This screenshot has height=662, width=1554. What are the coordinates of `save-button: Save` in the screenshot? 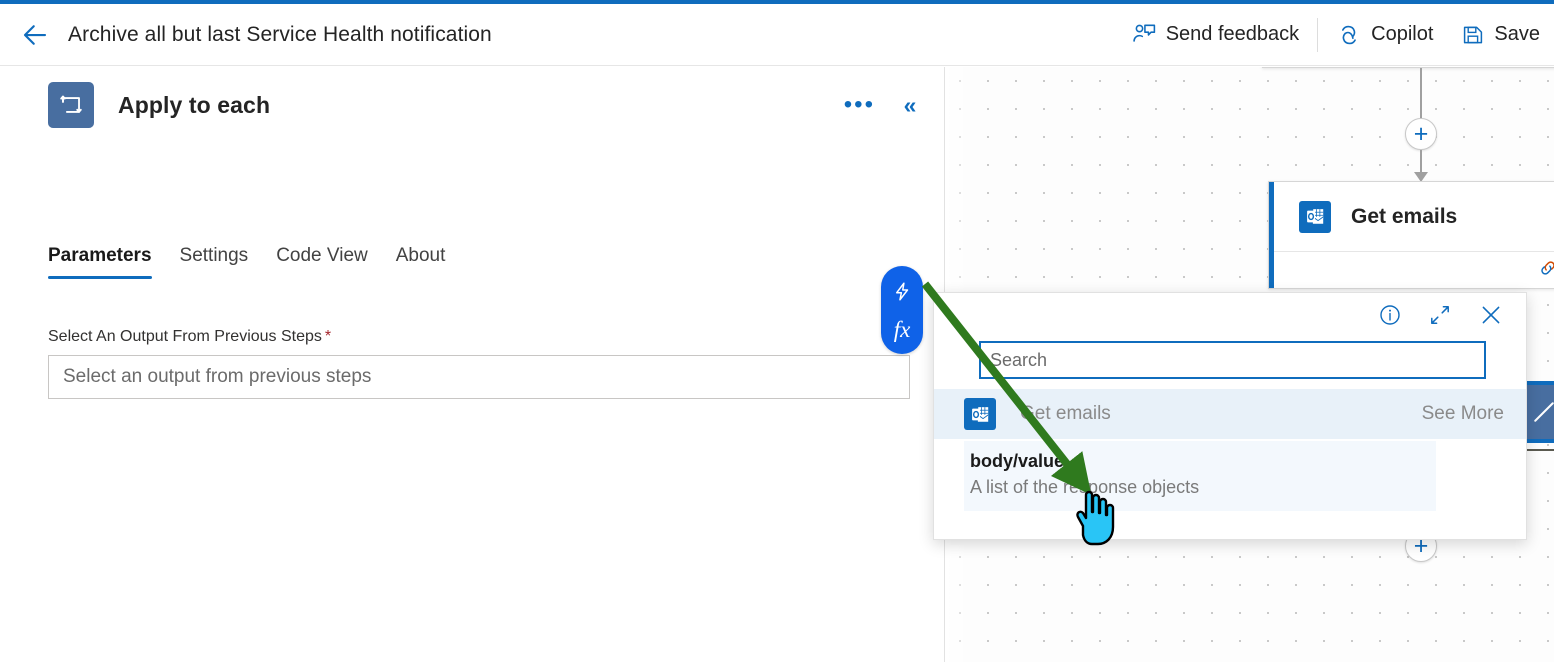 It's located at (1500, 34).